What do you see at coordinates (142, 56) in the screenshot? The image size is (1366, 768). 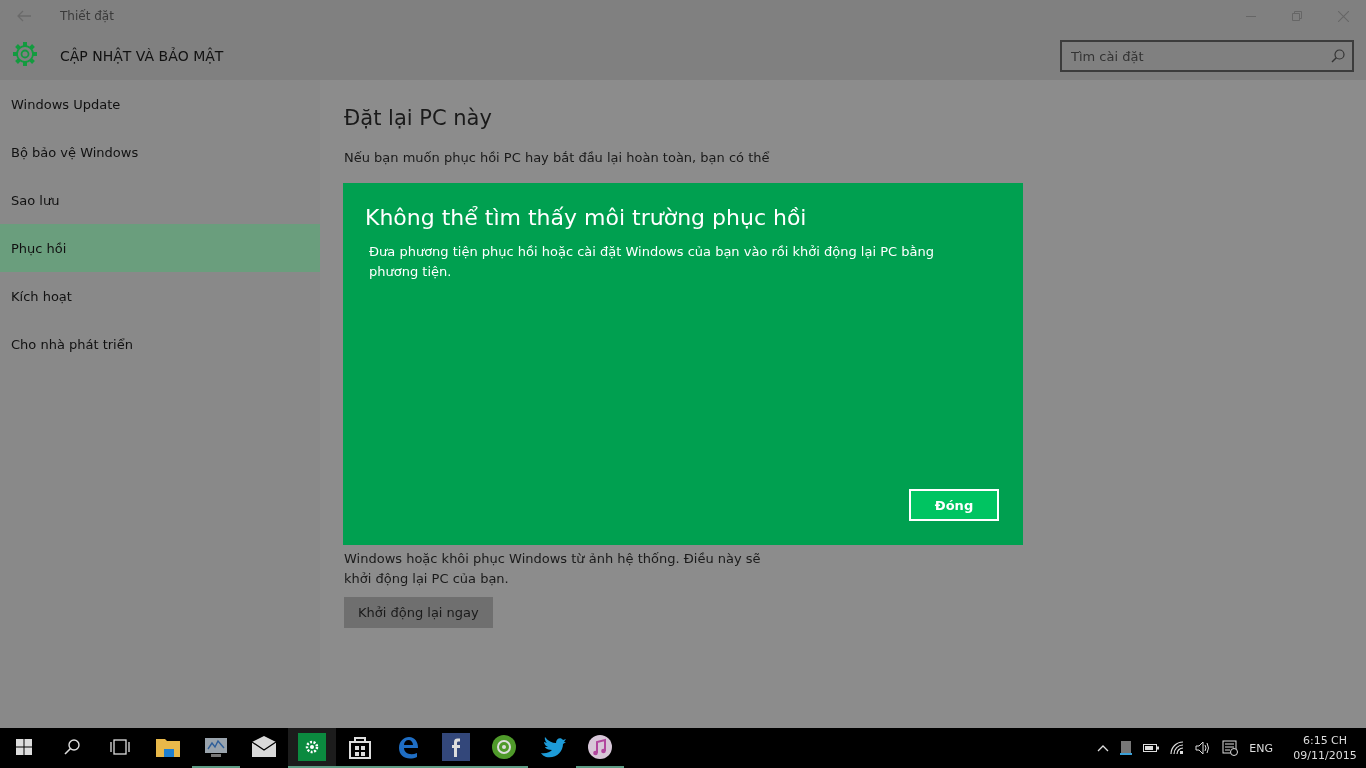 I see `section-title: CẬP NHẬT VÀ BẢO MẬT` at bounding box center [142, 56].